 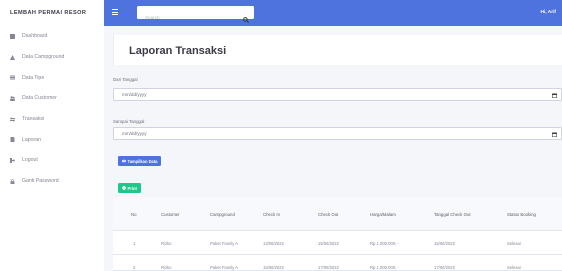 What do you see at coordinates (124, 161) in the screenshot?
I see `eye-icon` at bounding box center [124, 161].